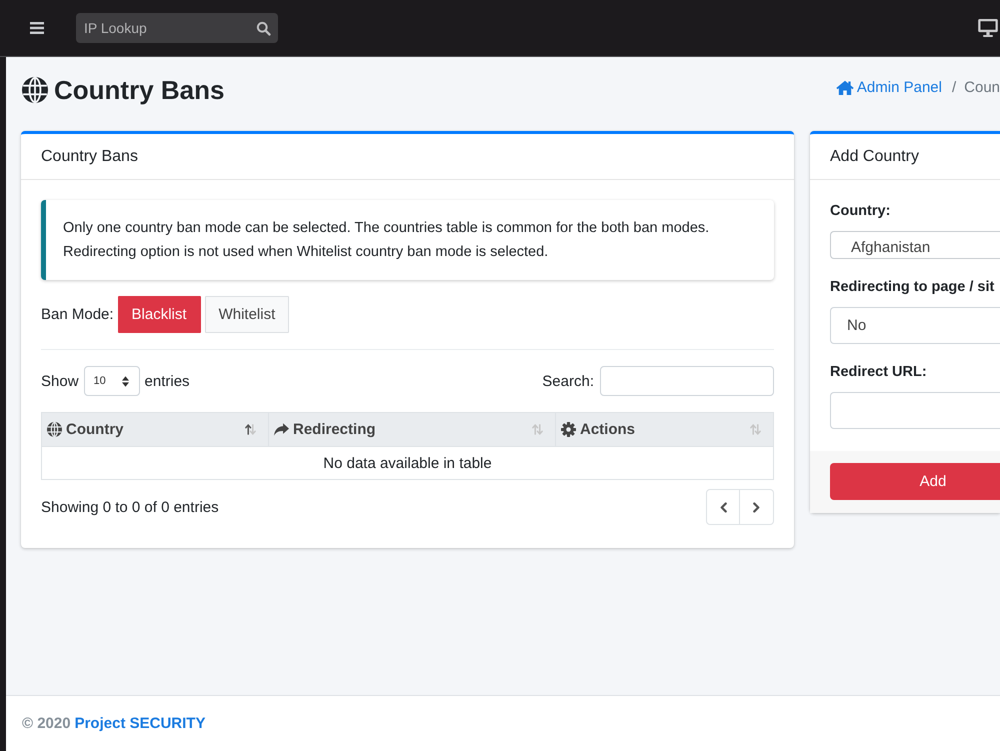  I want to click on search-icon, so click(263, 28).